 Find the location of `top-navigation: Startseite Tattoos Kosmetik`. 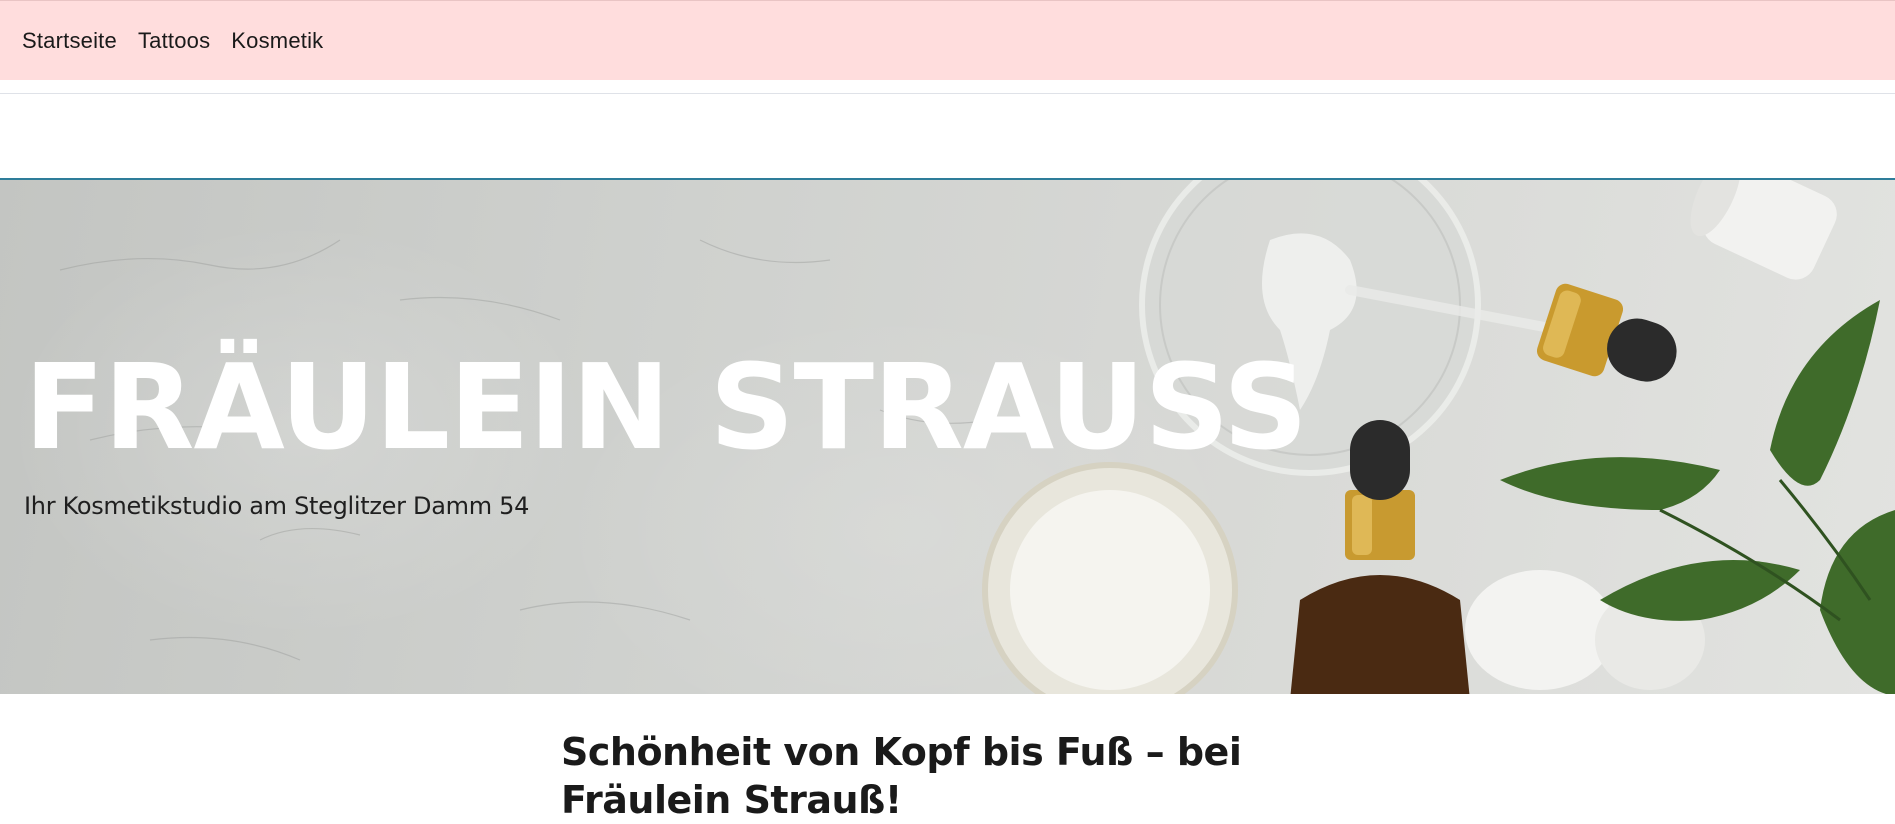

top-navigation: Startseite Tattoos Kosmetik is located at coordinates (947, 40).